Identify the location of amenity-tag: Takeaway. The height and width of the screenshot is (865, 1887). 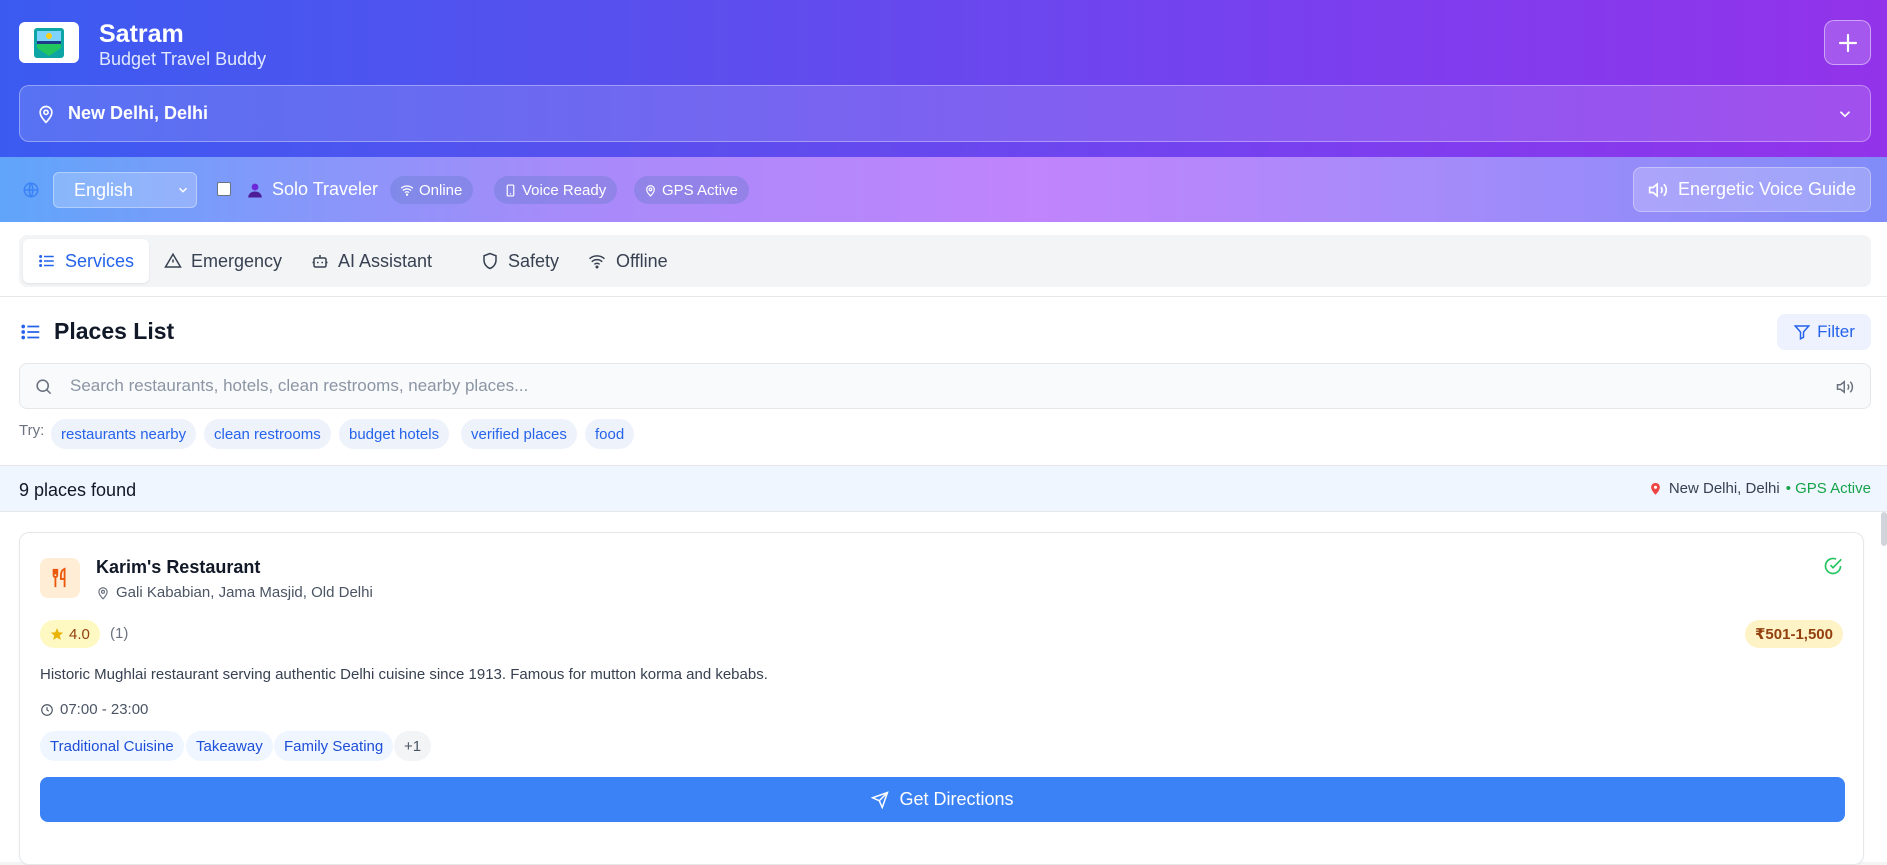
(229, 746).